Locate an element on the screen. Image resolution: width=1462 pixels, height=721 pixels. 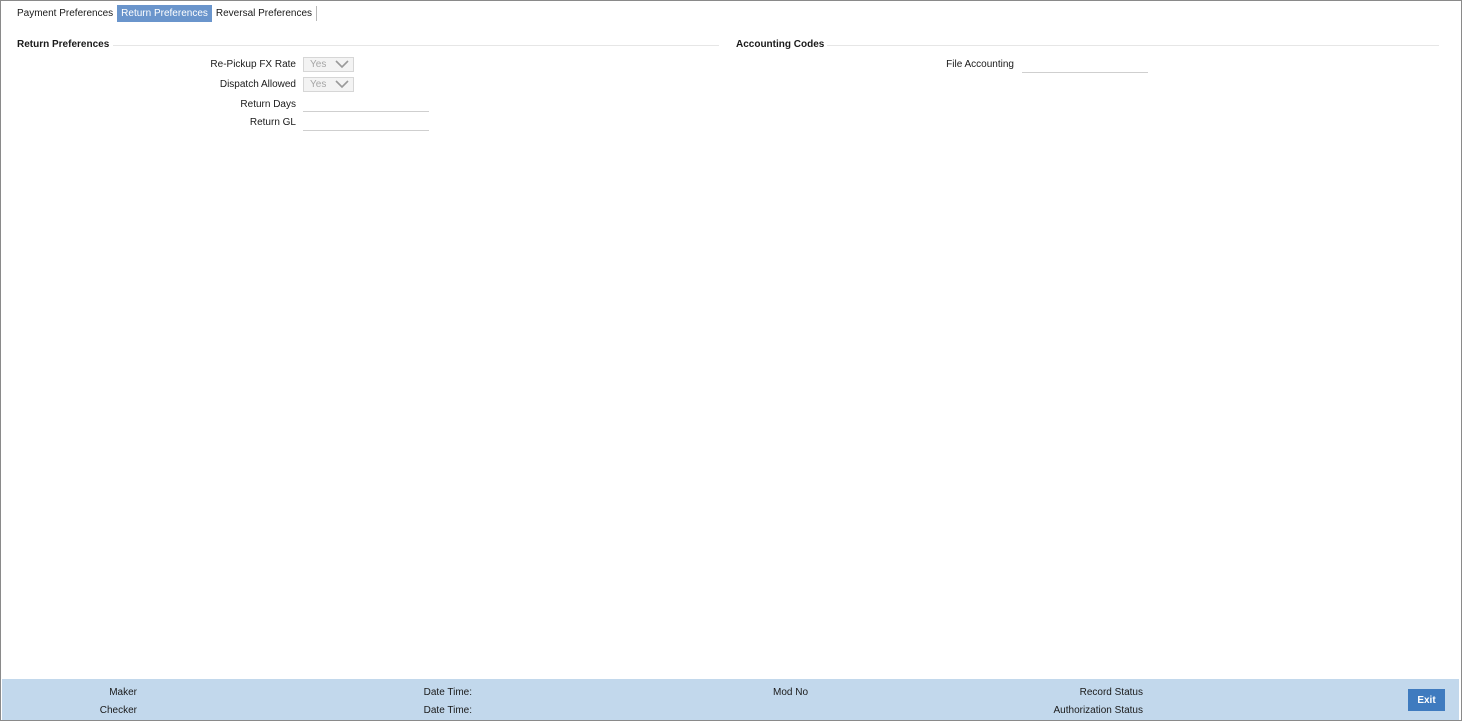
mod-no-label: Mod No is located at coordinates (790, 692).